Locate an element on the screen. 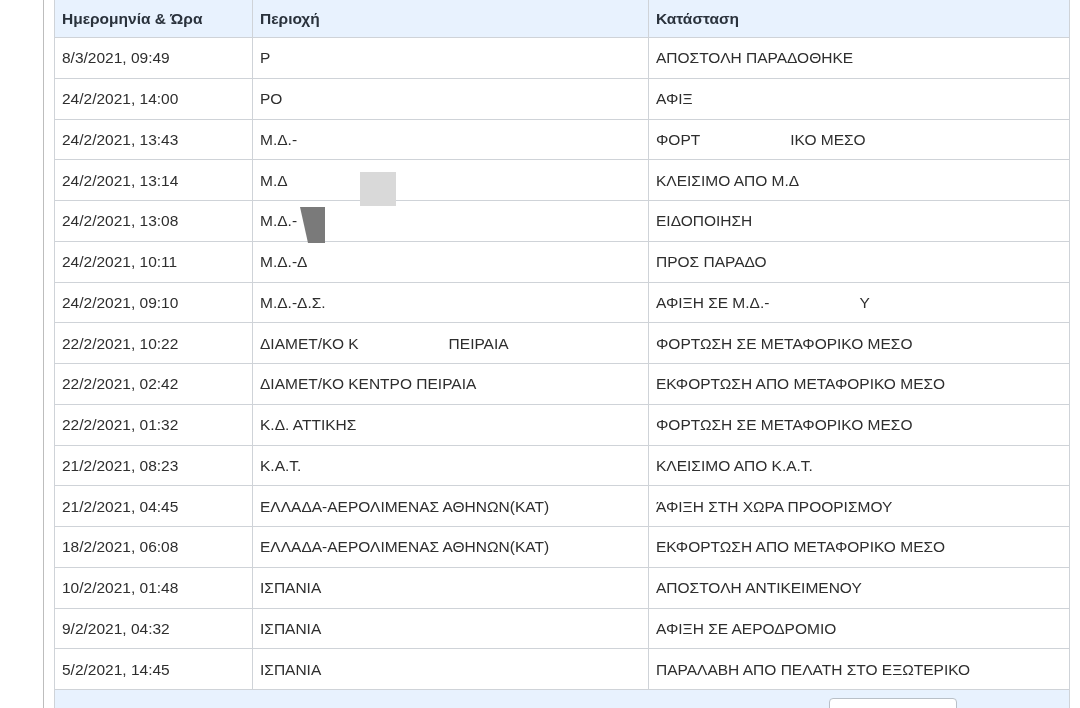 Image resolution: width=1080 pixels, height=708 pixels. table-cell-text: 24/2/2021, 10:11 is located at coordinates (120, 262).